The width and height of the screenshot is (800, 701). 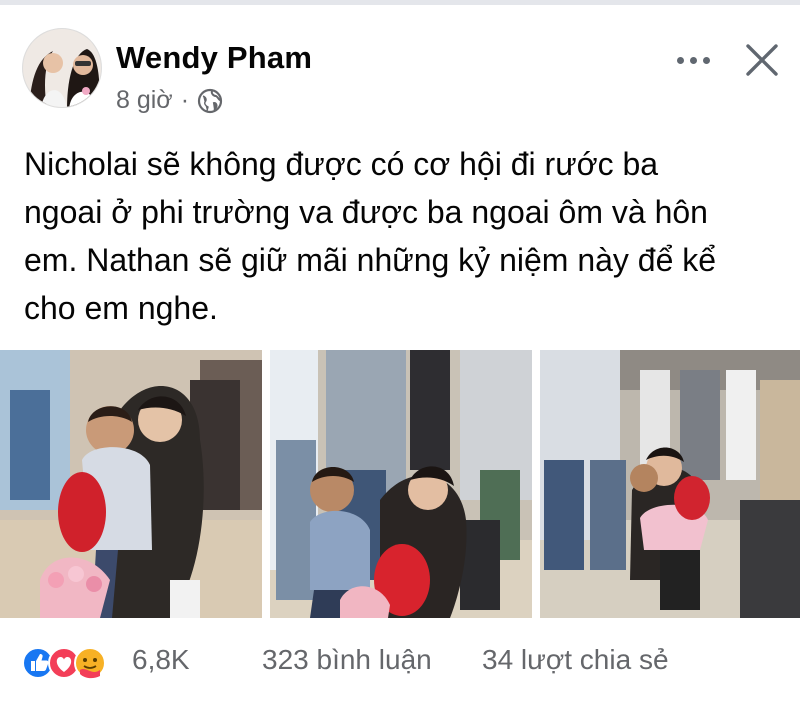 What do you see at coordinates (347, 660) in the screenshot?
I see `comment-count: 323 bình luận` at bounding box center [347, 660].